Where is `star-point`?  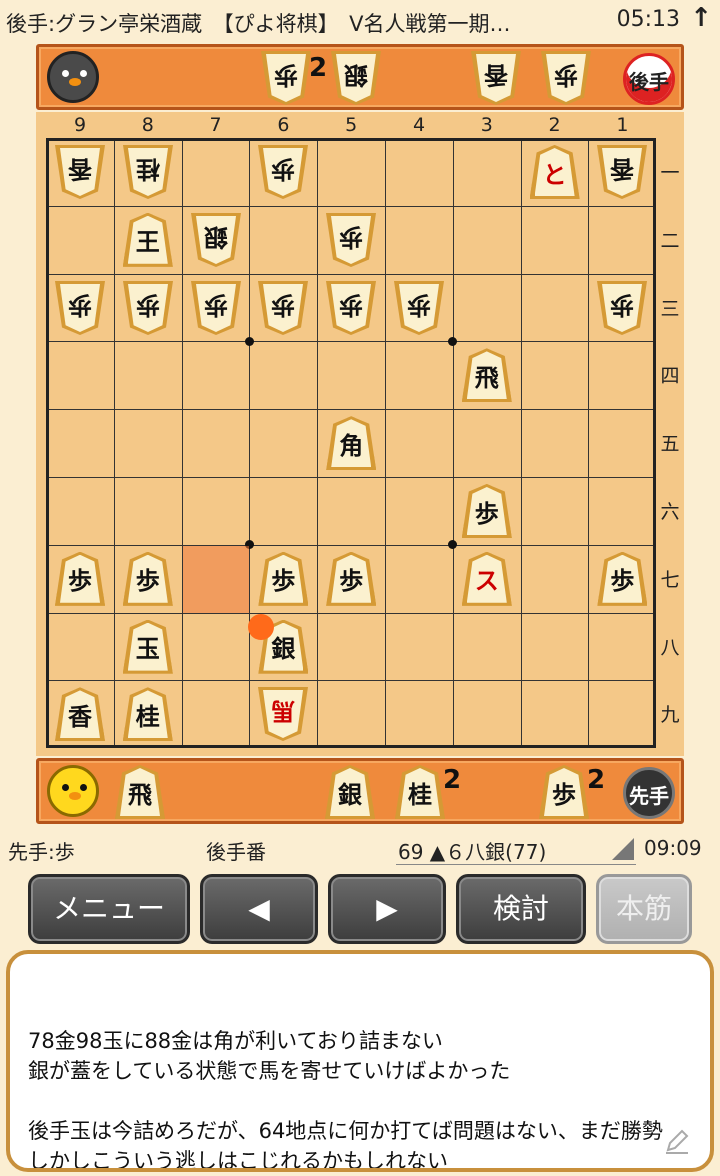
star-point is located at coordinates (453, 545).